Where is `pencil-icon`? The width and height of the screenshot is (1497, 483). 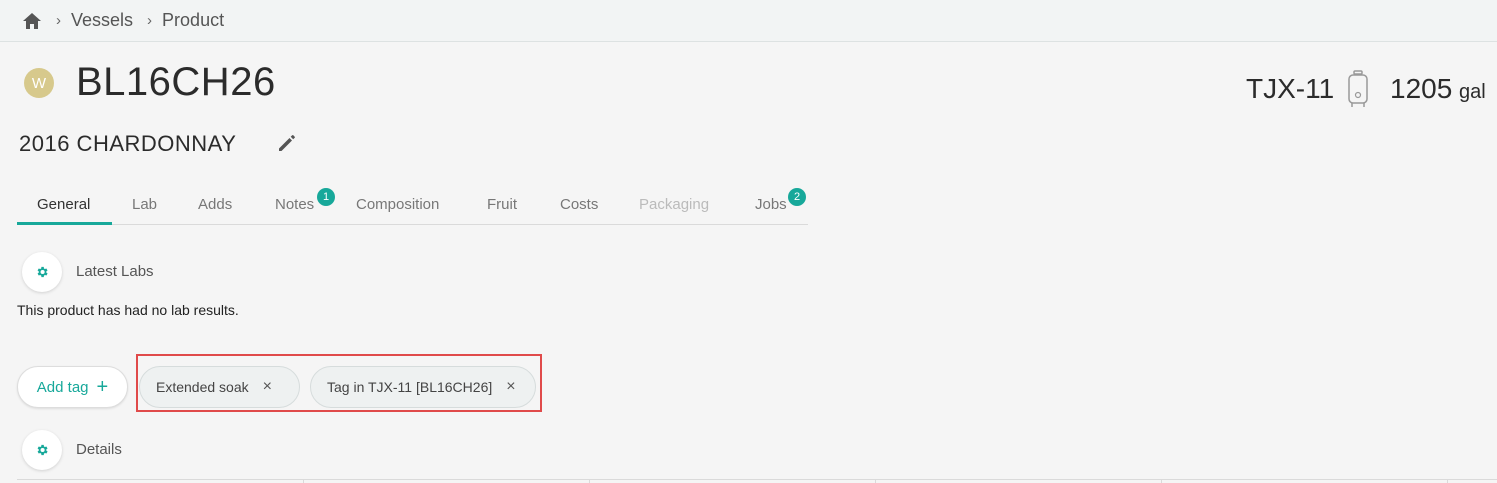
pencil-icon is located at coordinates (287, 145).